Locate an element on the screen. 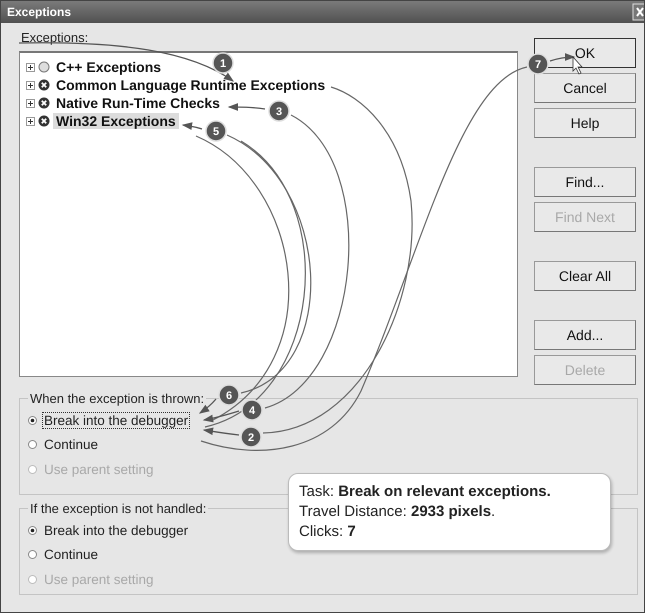  step-marker: 3 is located at coordinates (279, 111).